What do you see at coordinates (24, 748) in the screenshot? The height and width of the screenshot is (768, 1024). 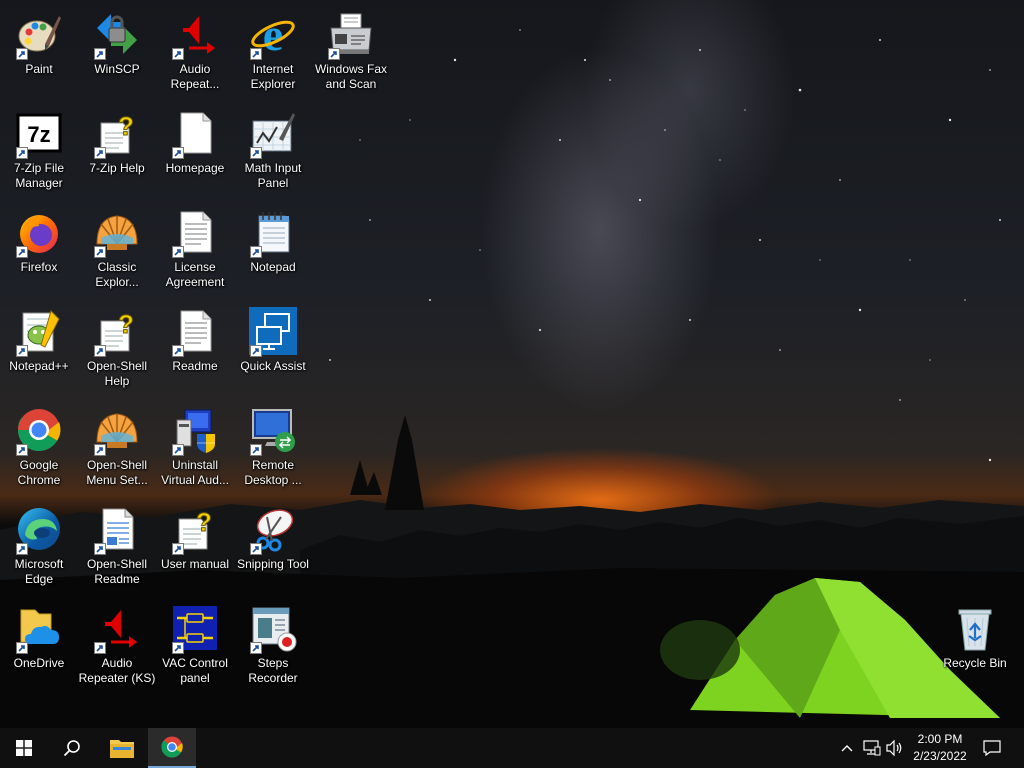 I see `start-button` at bounding box center [24, 748].